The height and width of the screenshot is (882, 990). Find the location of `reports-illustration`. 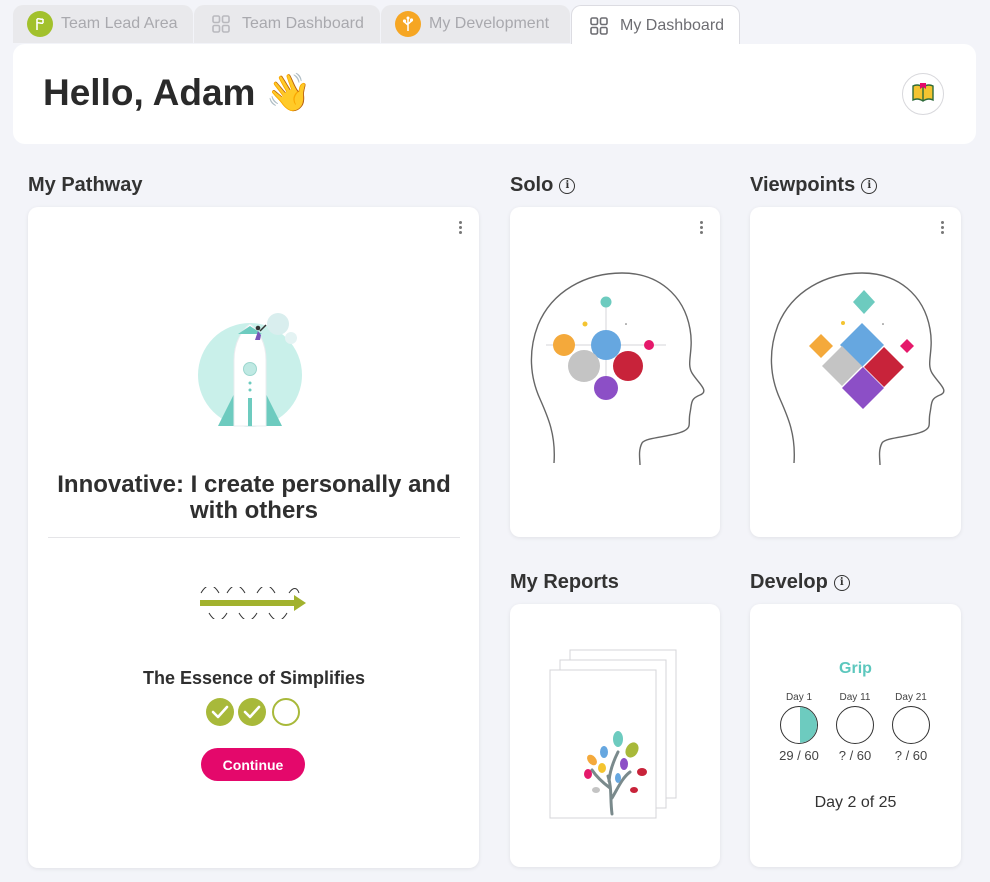

reports-illustration is located at coordinates (613, 734).